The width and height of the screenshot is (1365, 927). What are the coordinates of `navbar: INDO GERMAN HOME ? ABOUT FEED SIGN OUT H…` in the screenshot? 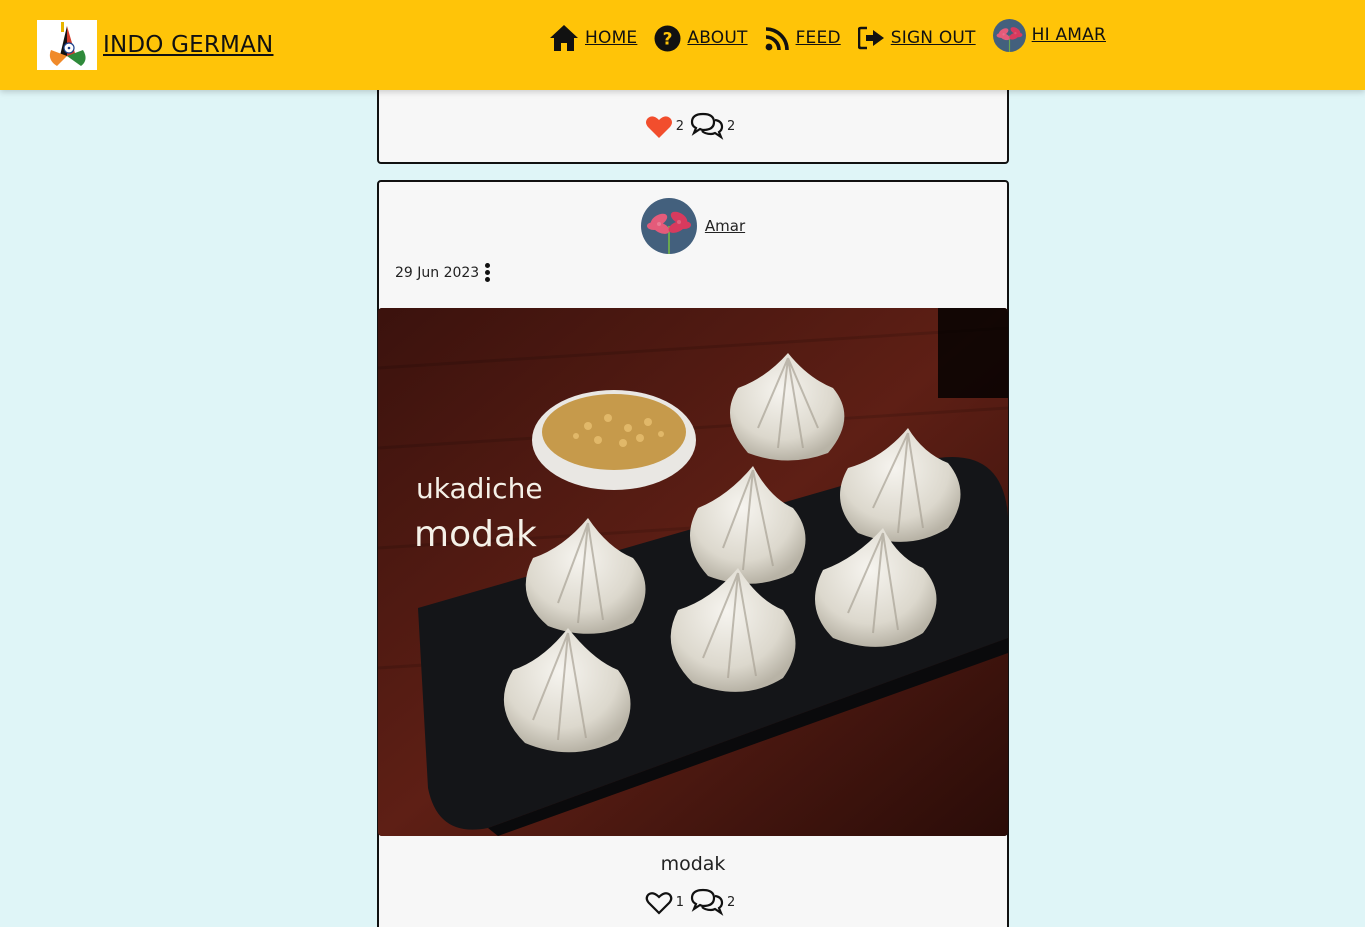 It's located at (682, 45).